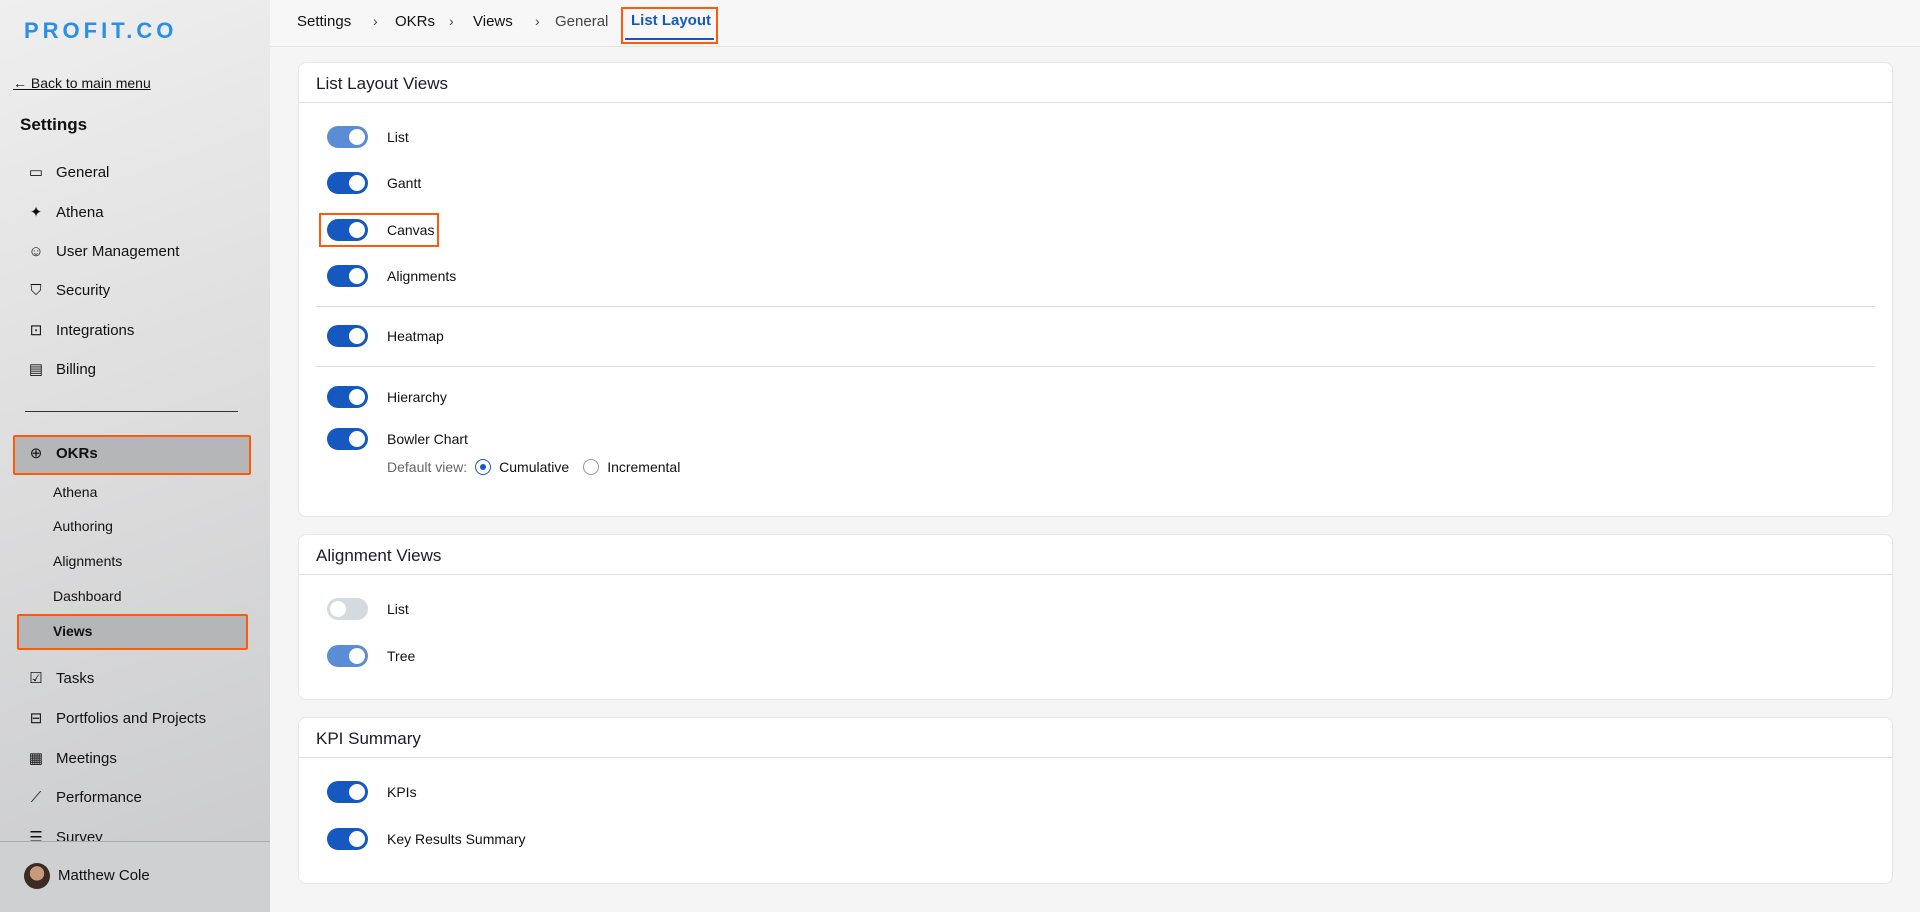 The height and width of the screenshot is (912, 1920). I want to click on gantt-toggle, so click(347, 183).